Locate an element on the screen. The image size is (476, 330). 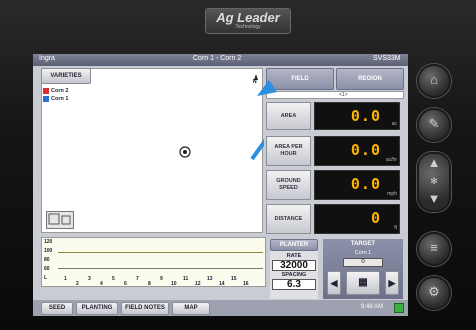
tab-field-notes: FIELD NOTES is located at coordinates (145, 308).